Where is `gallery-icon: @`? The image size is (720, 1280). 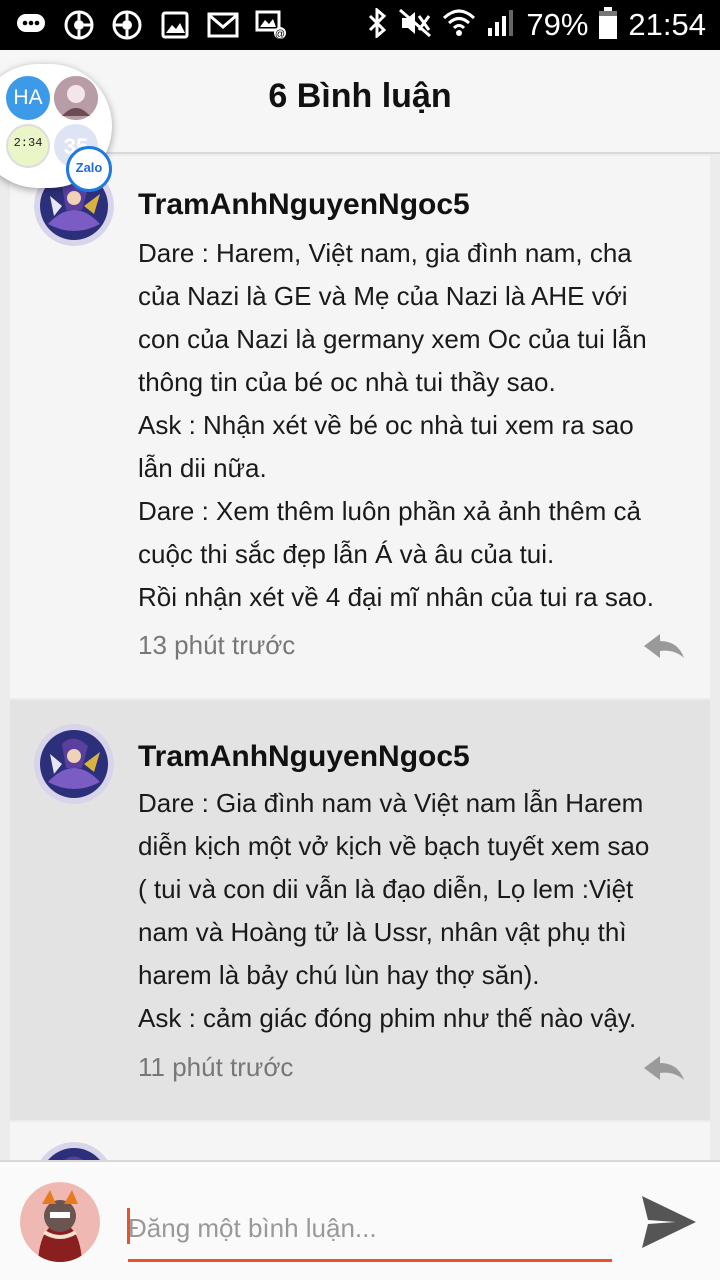
gallery-icon: @ is located at coordinates (271, 25).